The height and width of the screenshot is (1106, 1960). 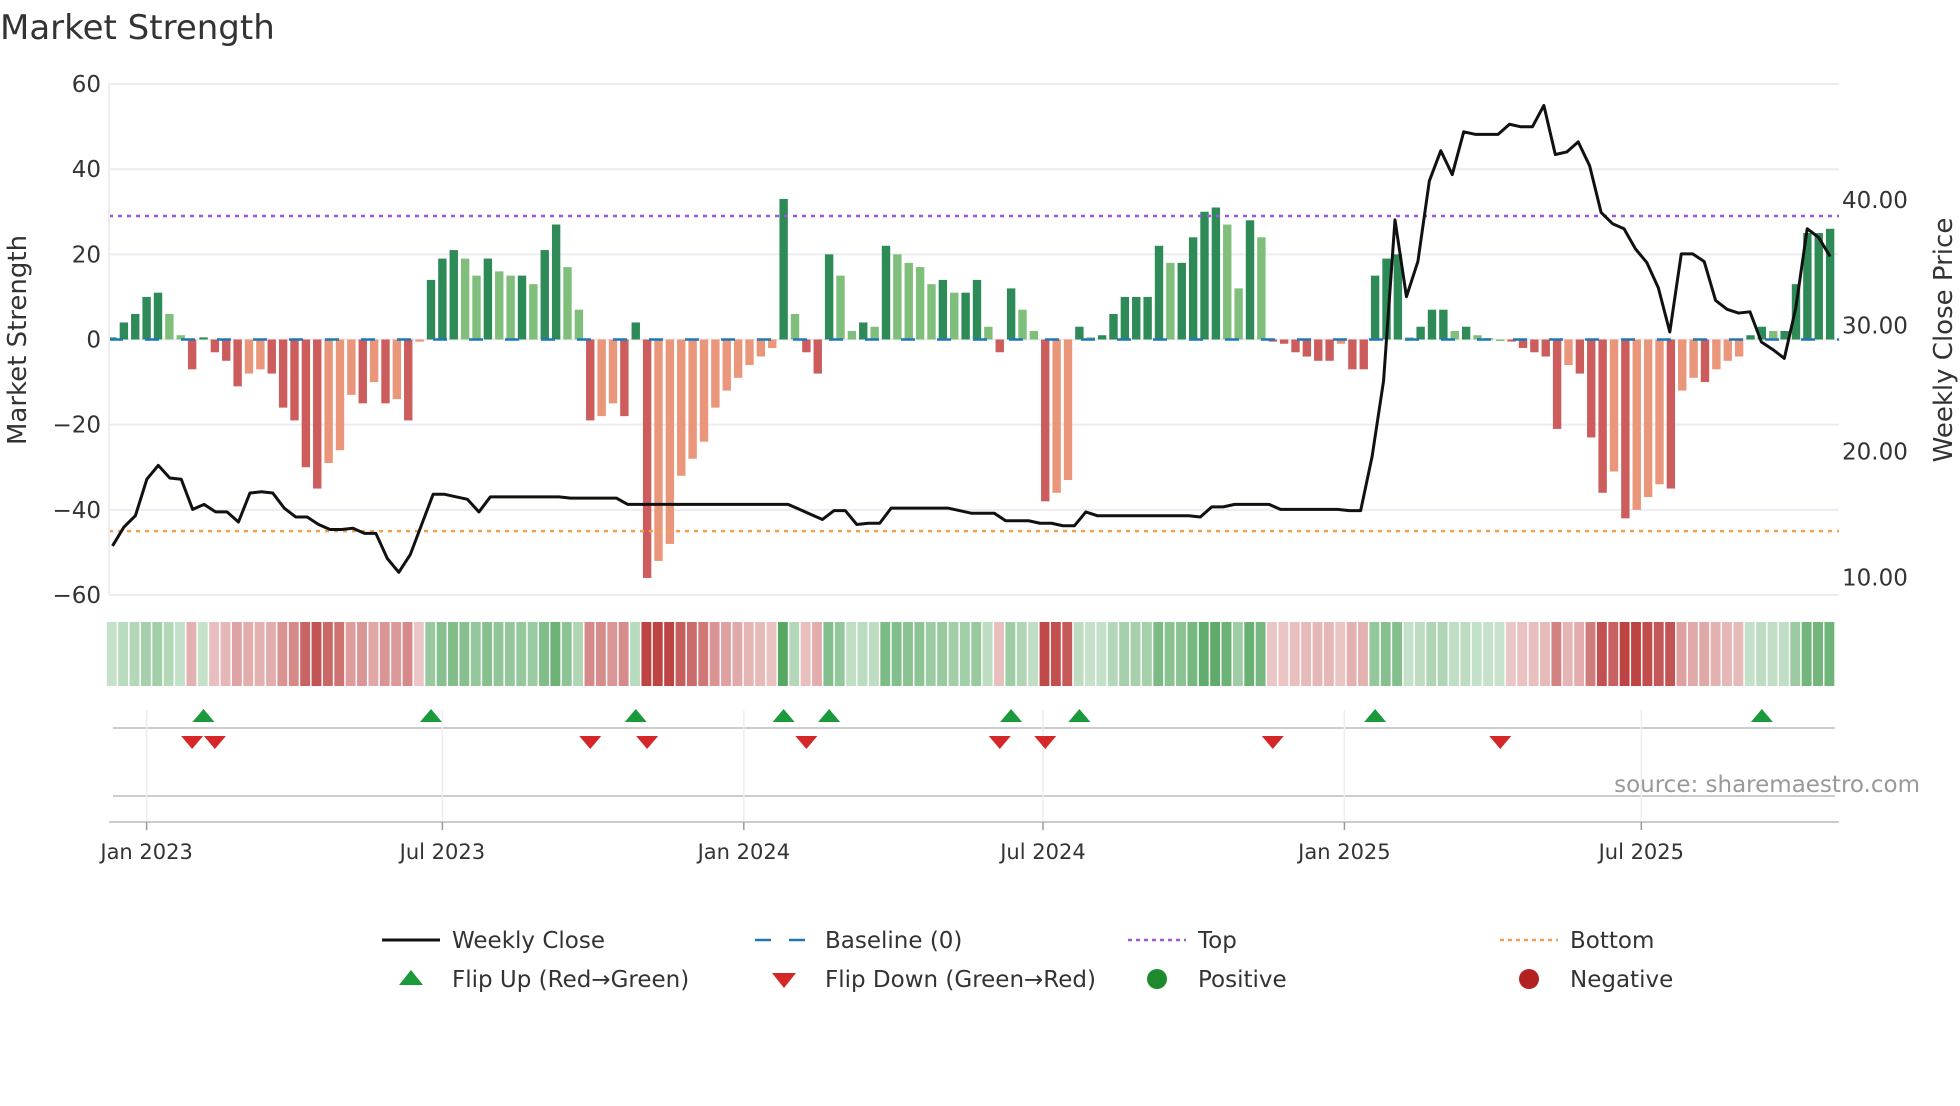 I want to click on y2-tick-label: 10.00, so click(x=1875, y=578).